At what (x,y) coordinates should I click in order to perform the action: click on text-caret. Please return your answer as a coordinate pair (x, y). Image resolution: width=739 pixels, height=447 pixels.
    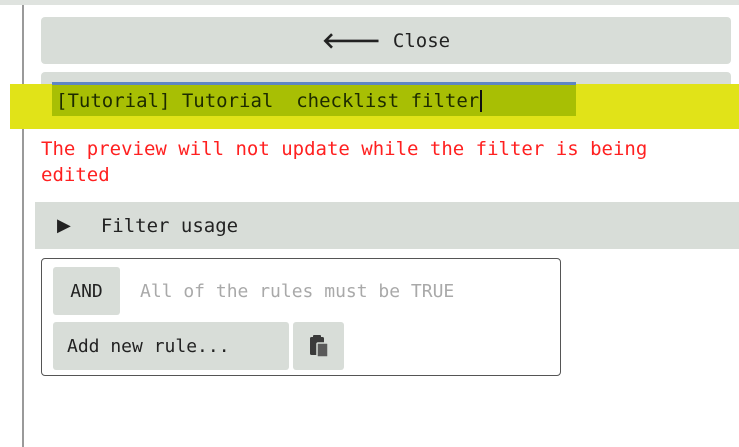
    Looking at the image, I should click on (481, 100).